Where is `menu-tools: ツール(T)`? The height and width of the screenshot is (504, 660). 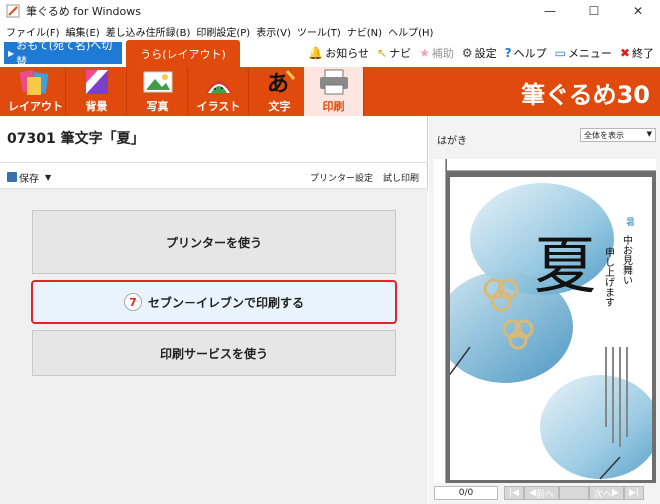 menu-tools: ツール(T) is located at coordinates (319, 31).